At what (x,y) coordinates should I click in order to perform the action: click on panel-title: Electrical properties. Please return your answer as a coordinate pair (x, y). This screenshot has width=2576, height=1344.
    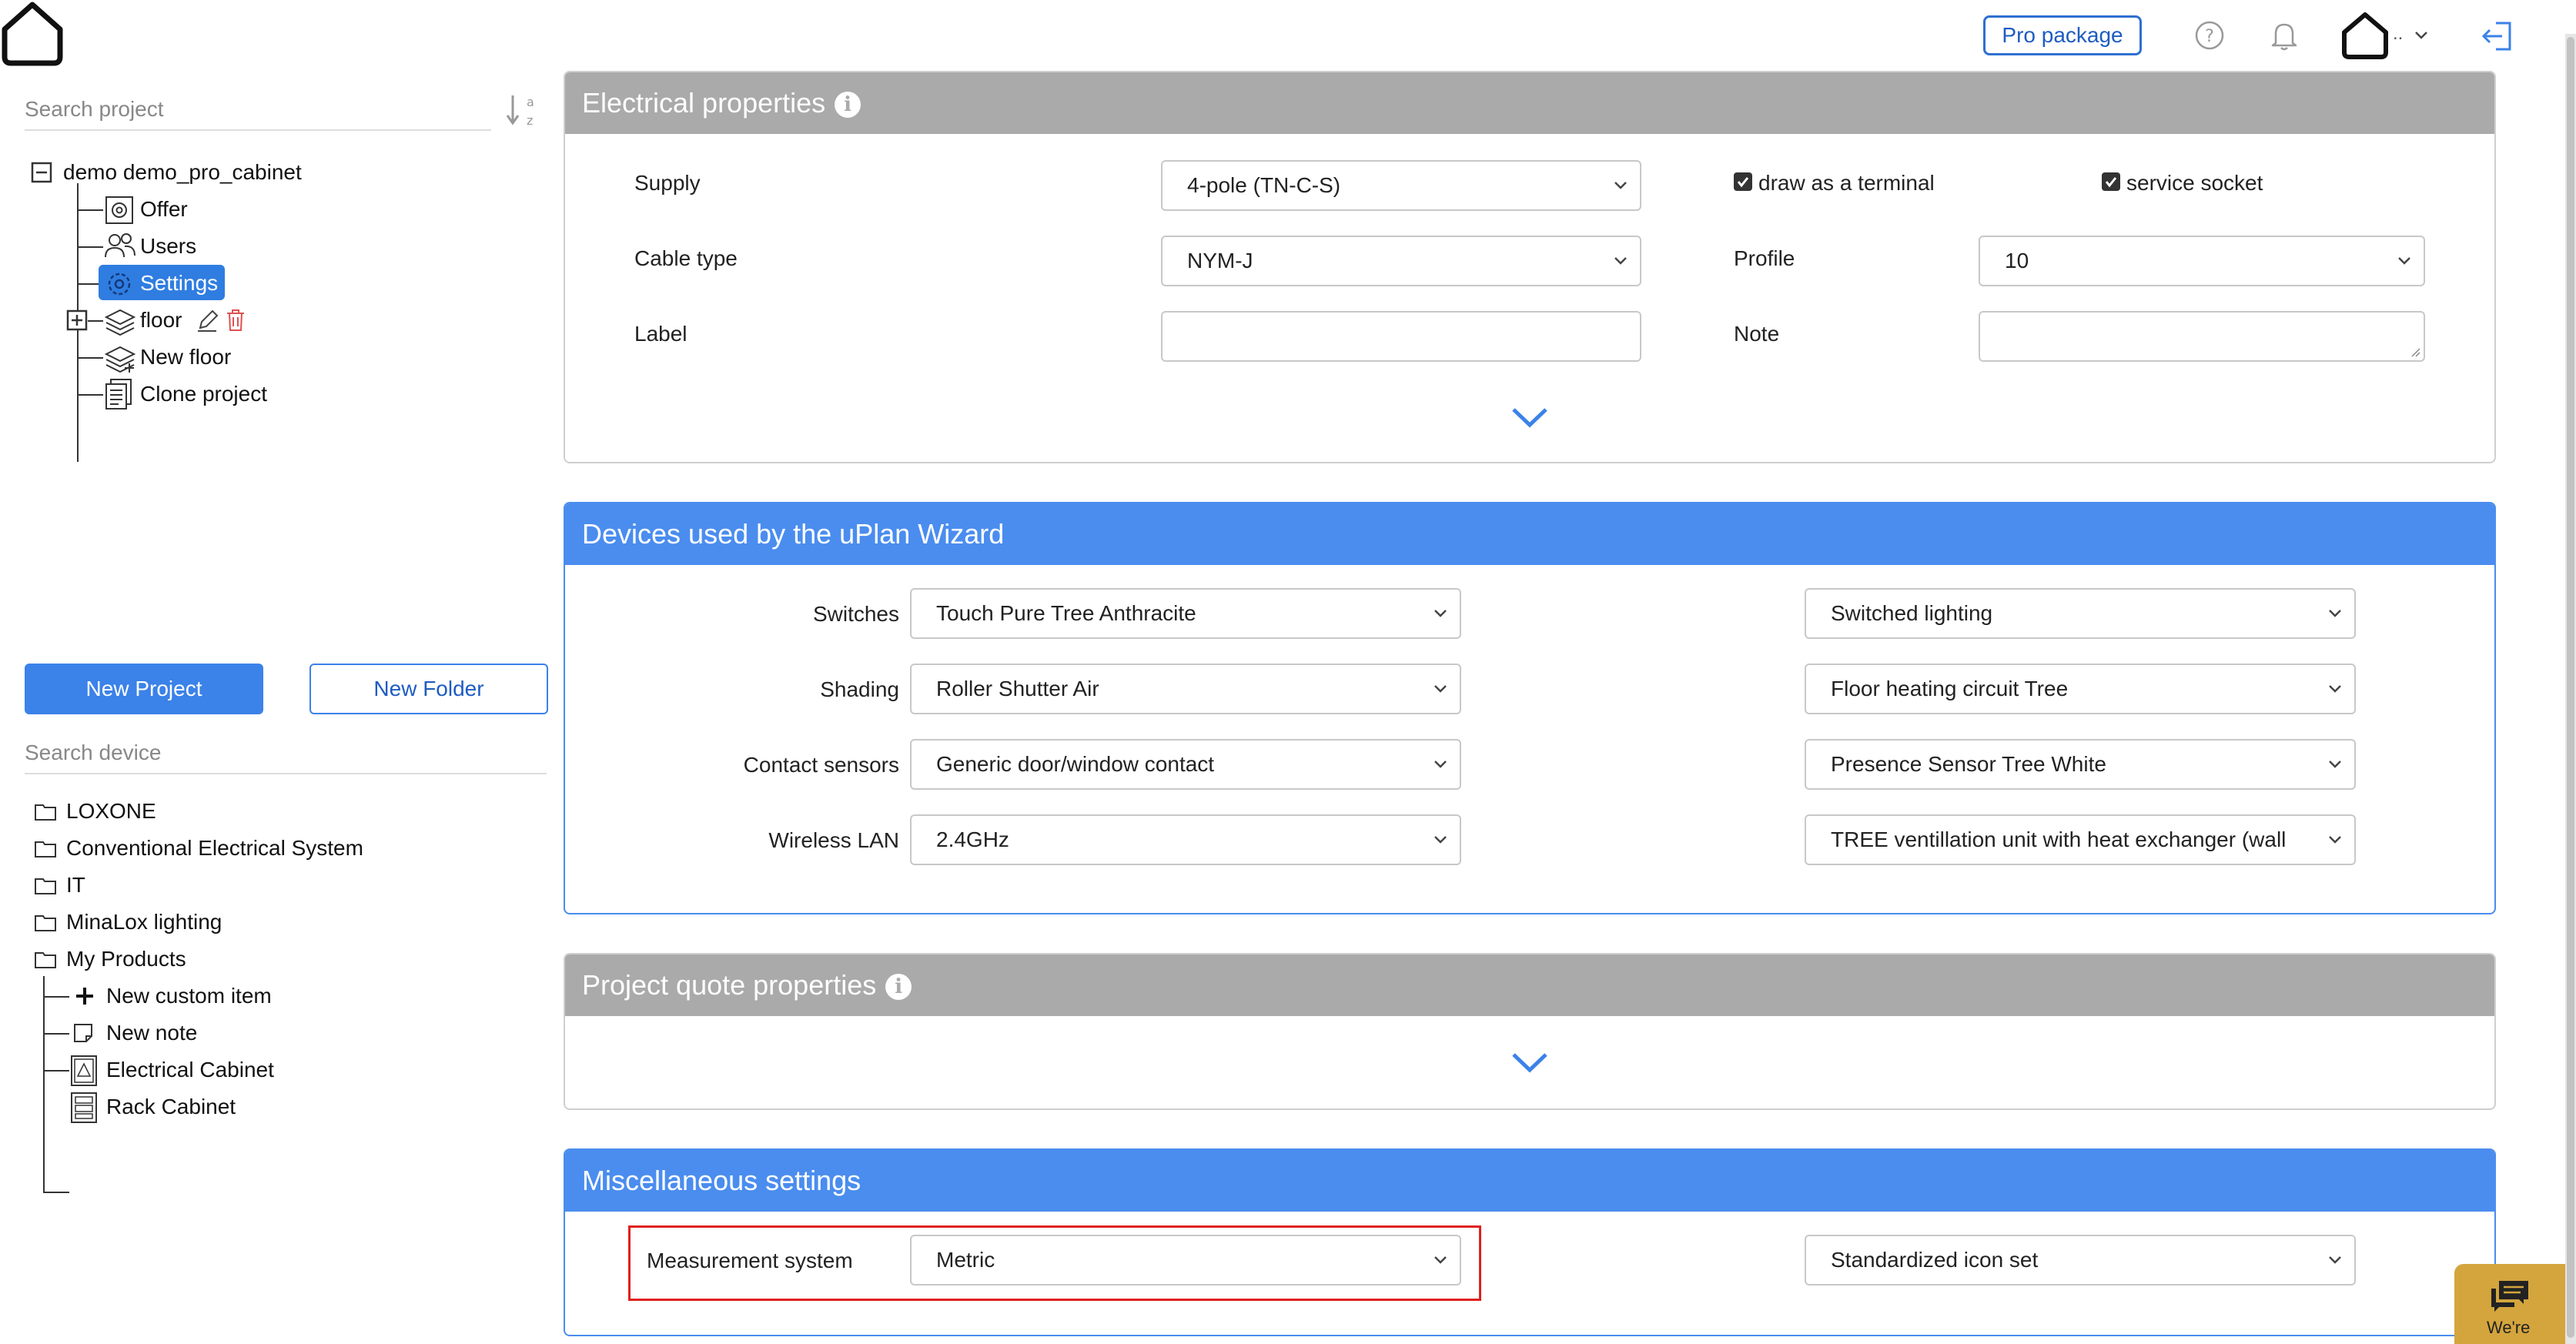
    Looking at the image, I should click on (704, 103).